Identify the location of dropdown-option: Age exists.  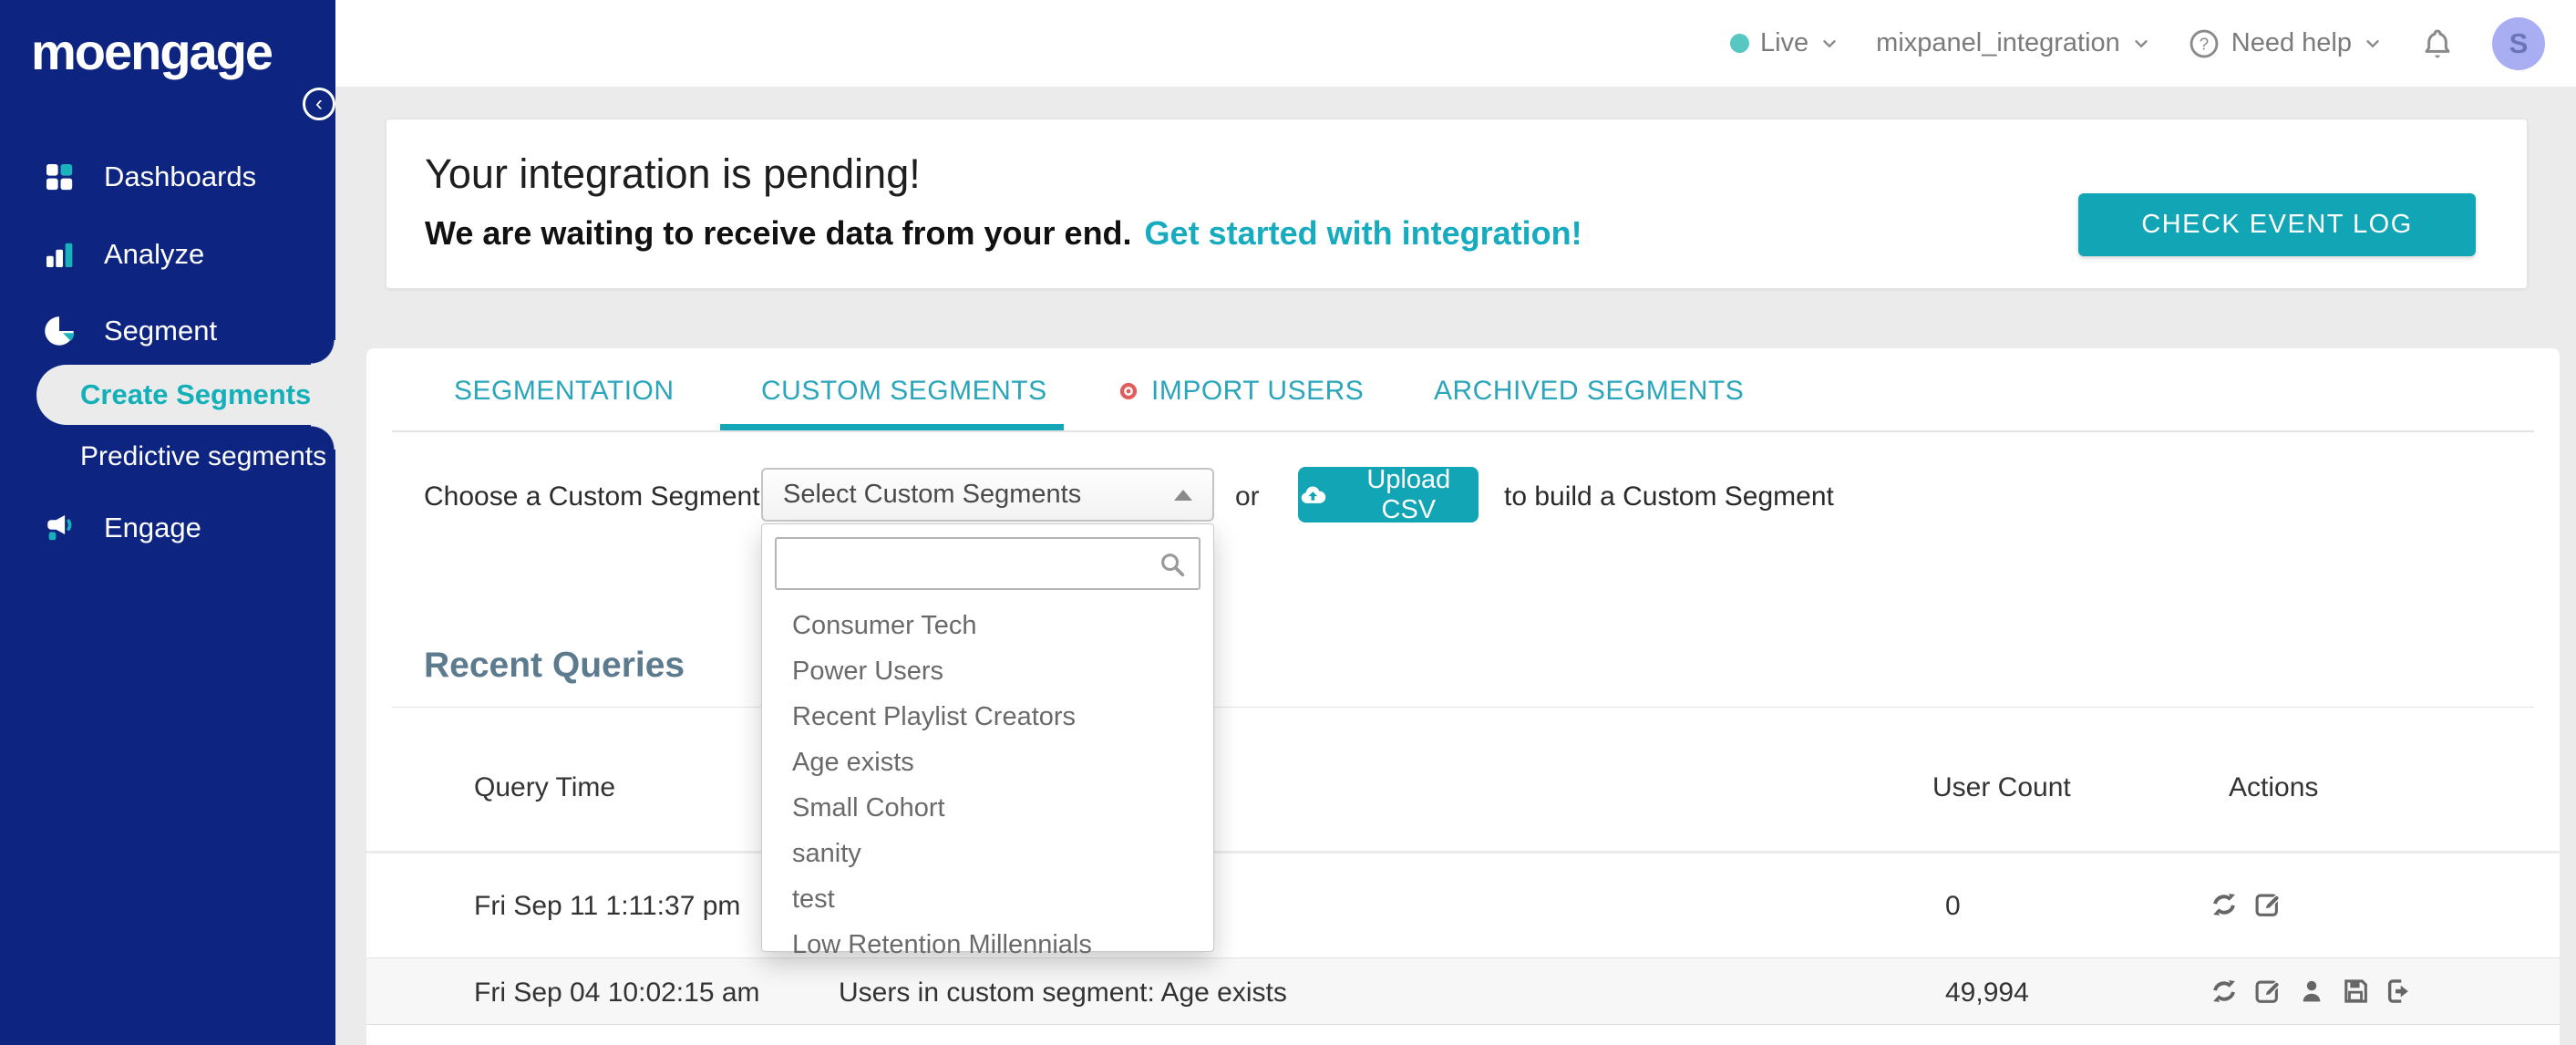
(987, 762).